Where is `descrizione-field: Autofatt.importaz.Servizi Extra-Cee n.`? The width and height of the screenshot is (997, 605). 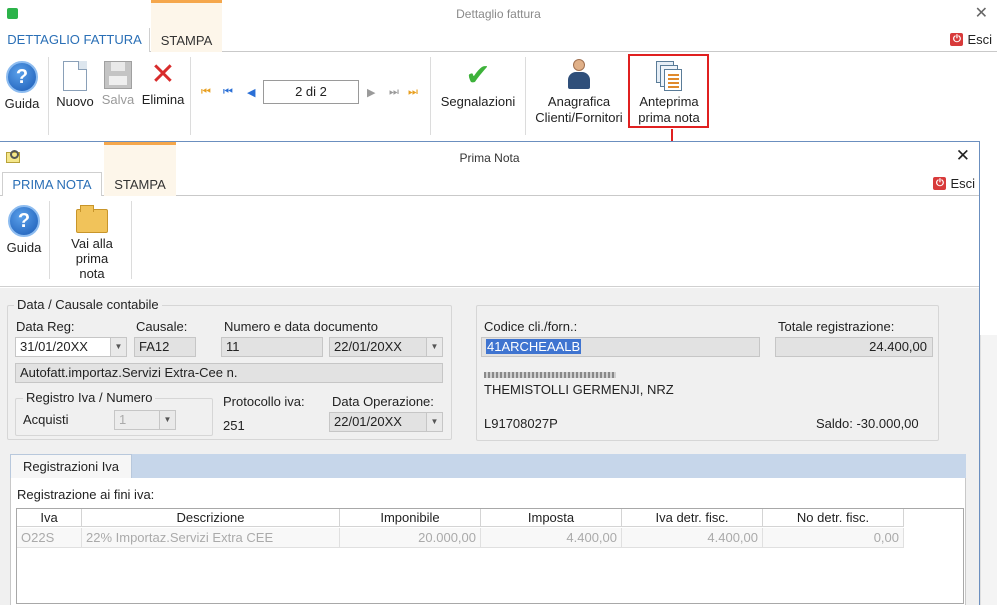
descrizione-field: Autofatt.importaz.Servizi Extra-Cee n. is located at coordinates (229, 373).